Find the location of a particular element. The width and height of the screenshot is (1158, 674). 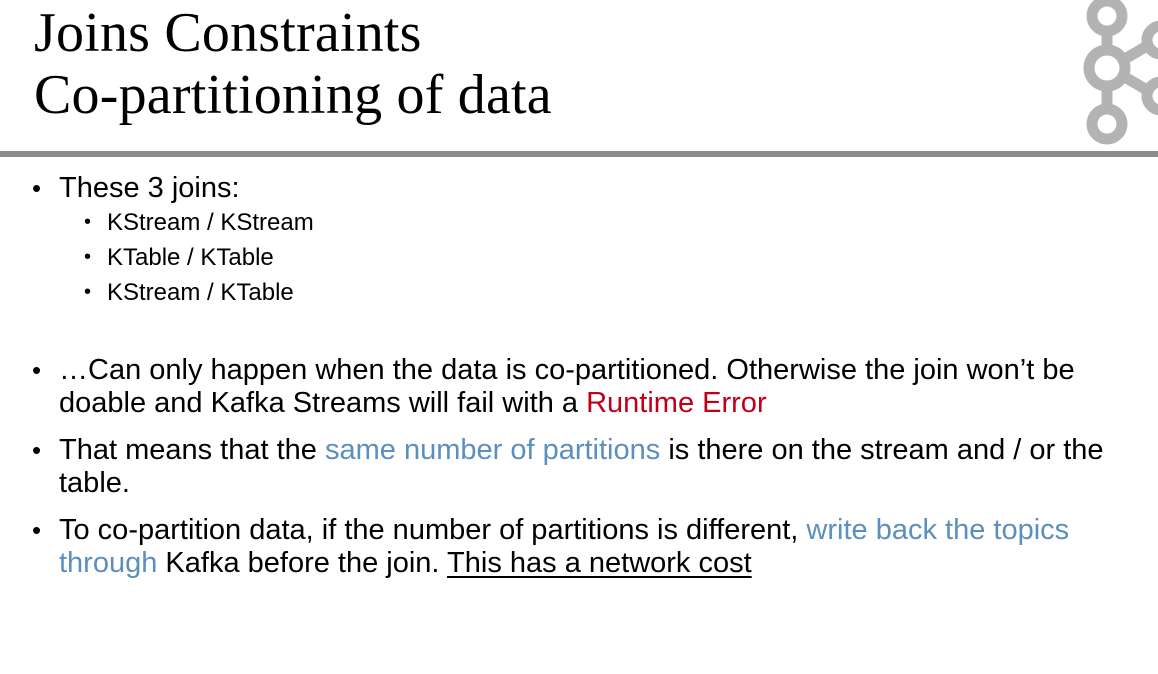

sub-bullet-text: KTable / KTable is located at coordinates (190, 257).